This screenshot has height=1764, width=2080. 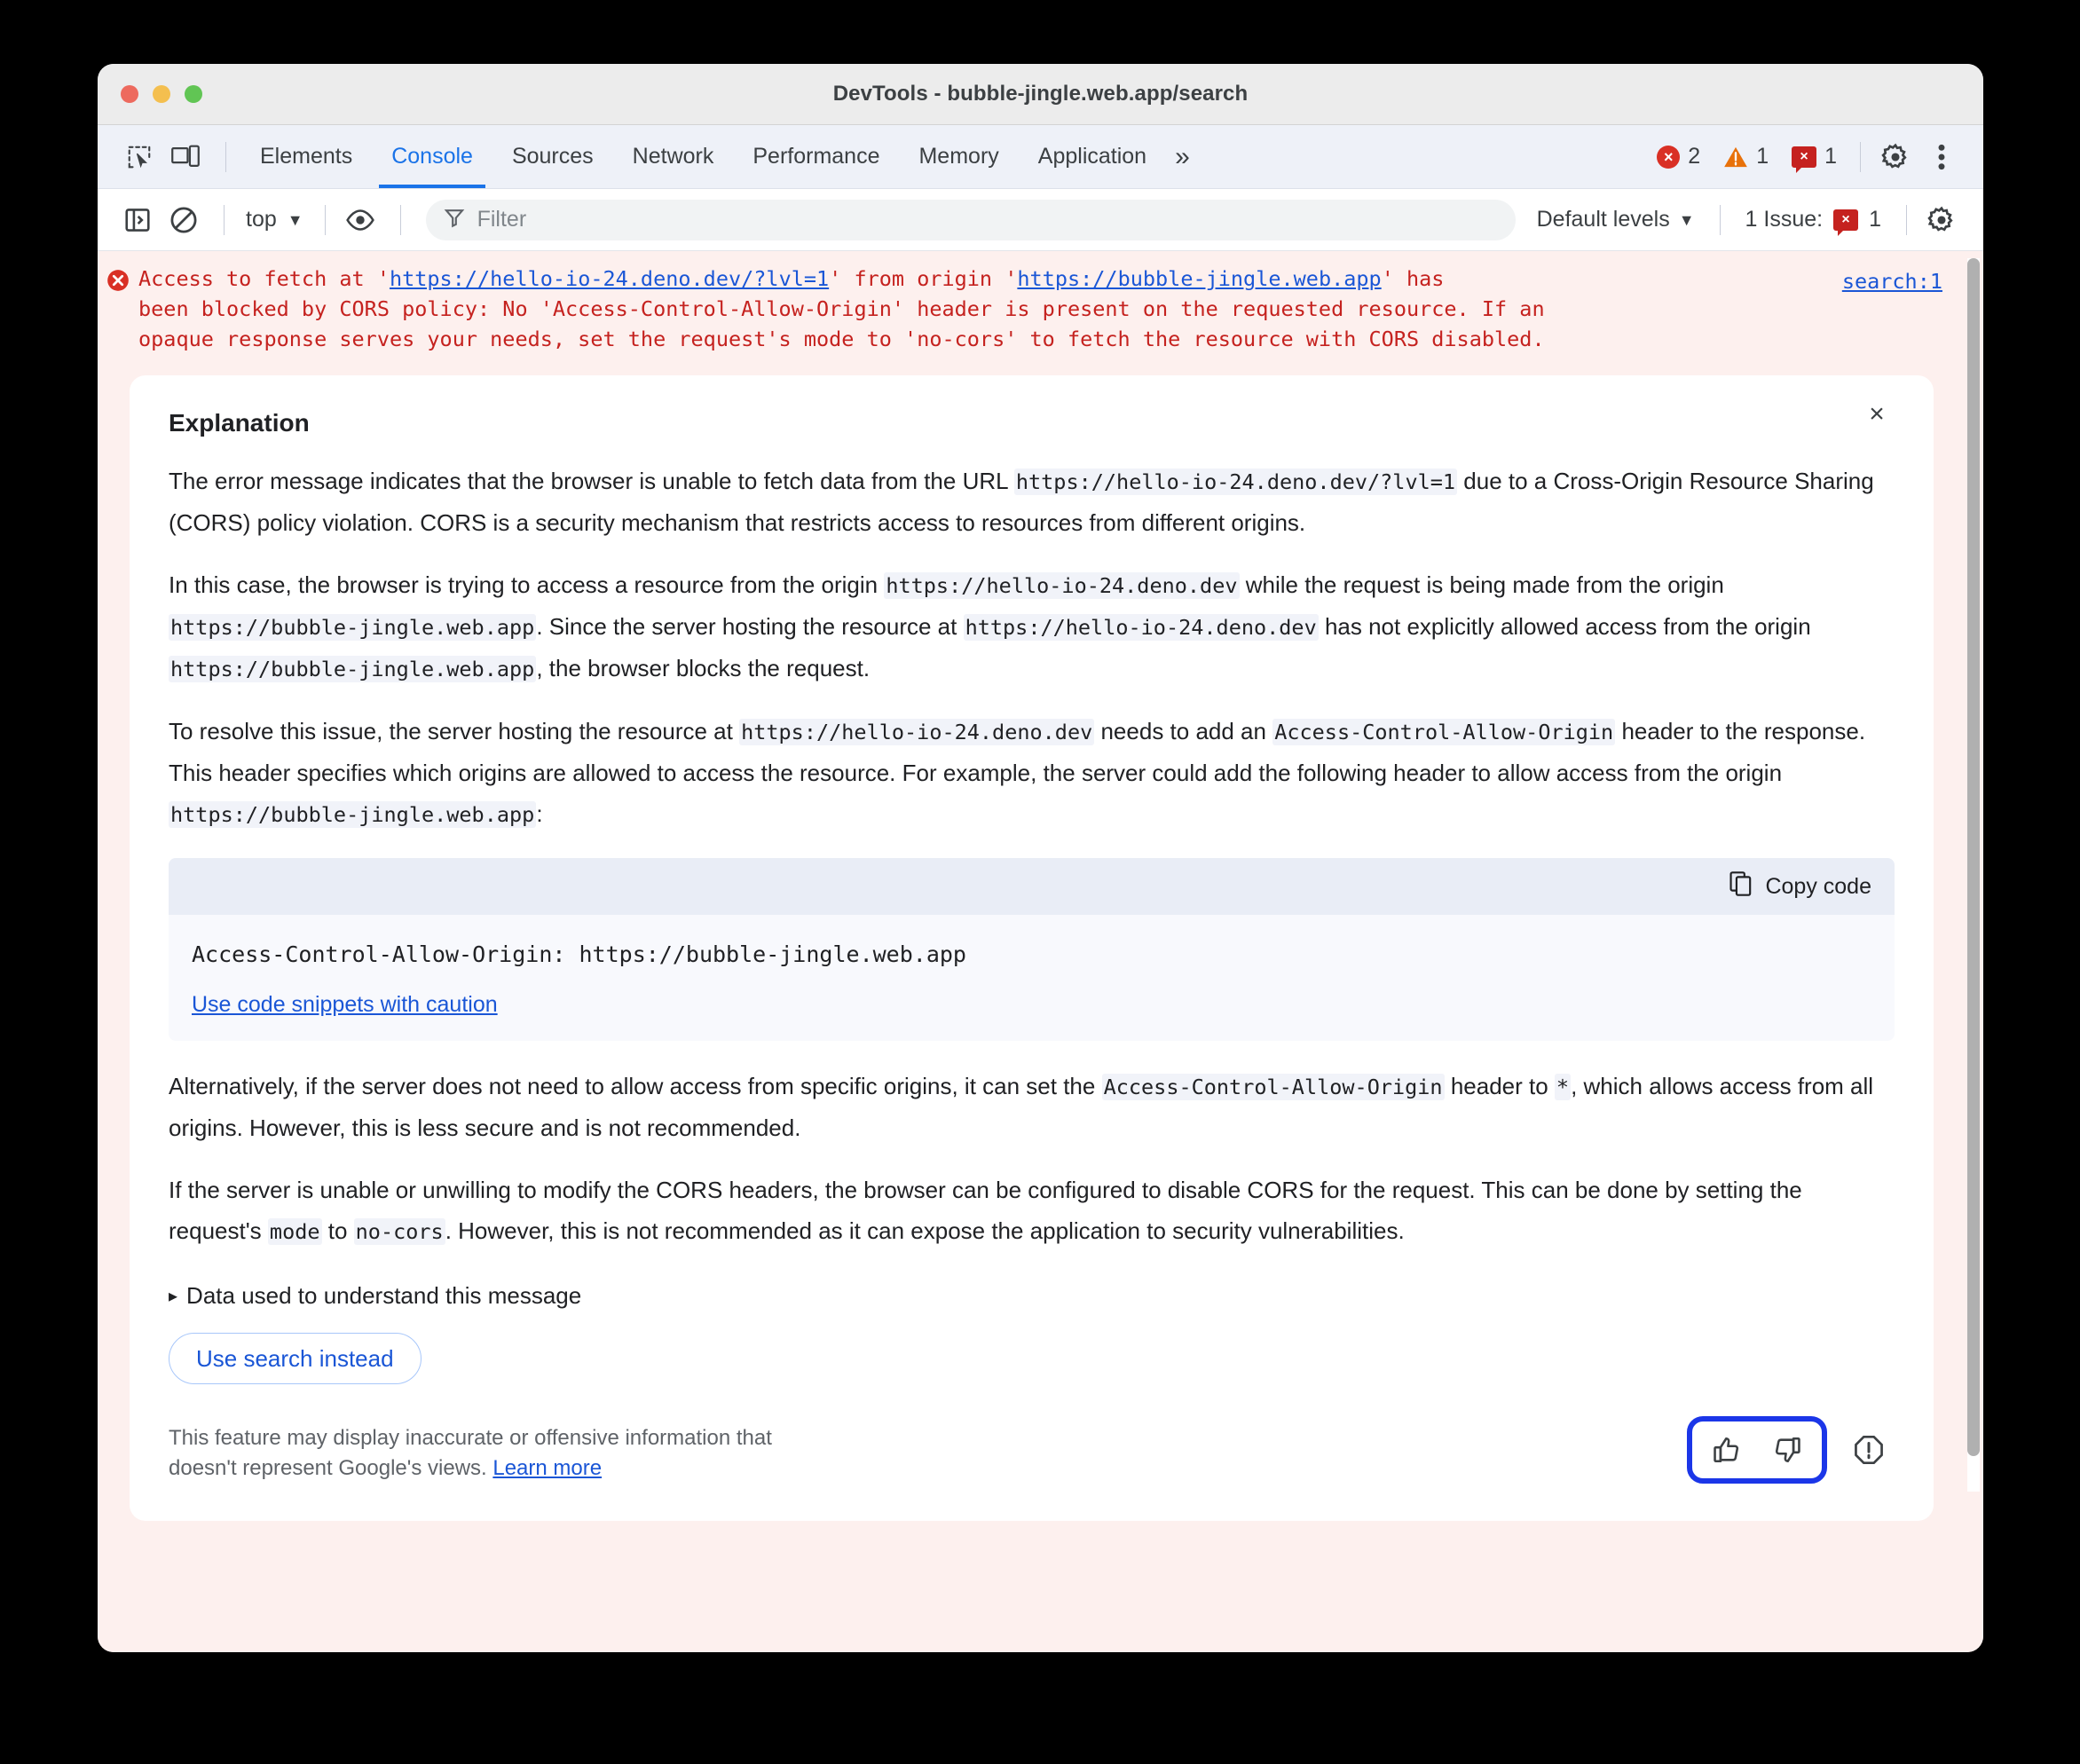 I want to click on p4-code2: *, so click(x=1563, y=1087).